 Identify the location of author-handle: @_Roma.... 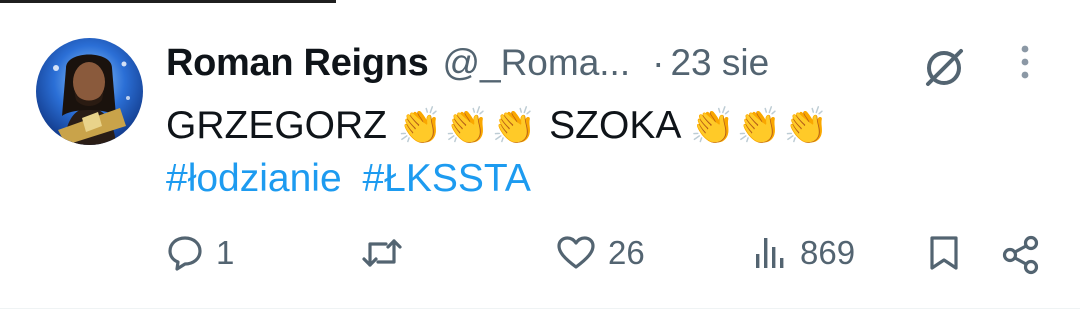
(536, 63).